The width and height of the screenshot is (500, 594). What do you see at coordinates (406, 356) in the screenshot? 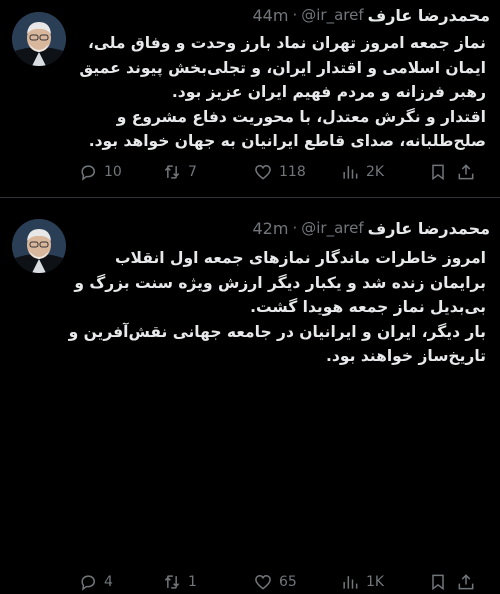
I see `tweet-line: تاریخ‌ساز خواهند بود.` at bounding box center [406, 356].